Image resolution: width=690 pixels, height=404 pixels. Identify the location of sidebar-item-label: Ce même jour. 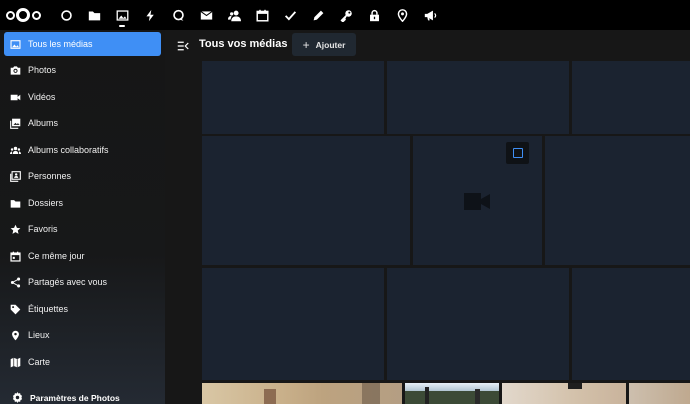
(56, 256).